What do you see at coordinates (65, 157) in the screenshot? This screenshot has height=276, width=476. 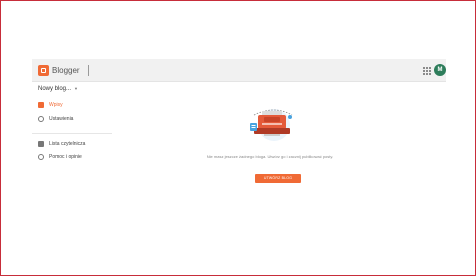 I see `sidebar-item-label: Pomoc i opinie` at bounding box center [65, 157].